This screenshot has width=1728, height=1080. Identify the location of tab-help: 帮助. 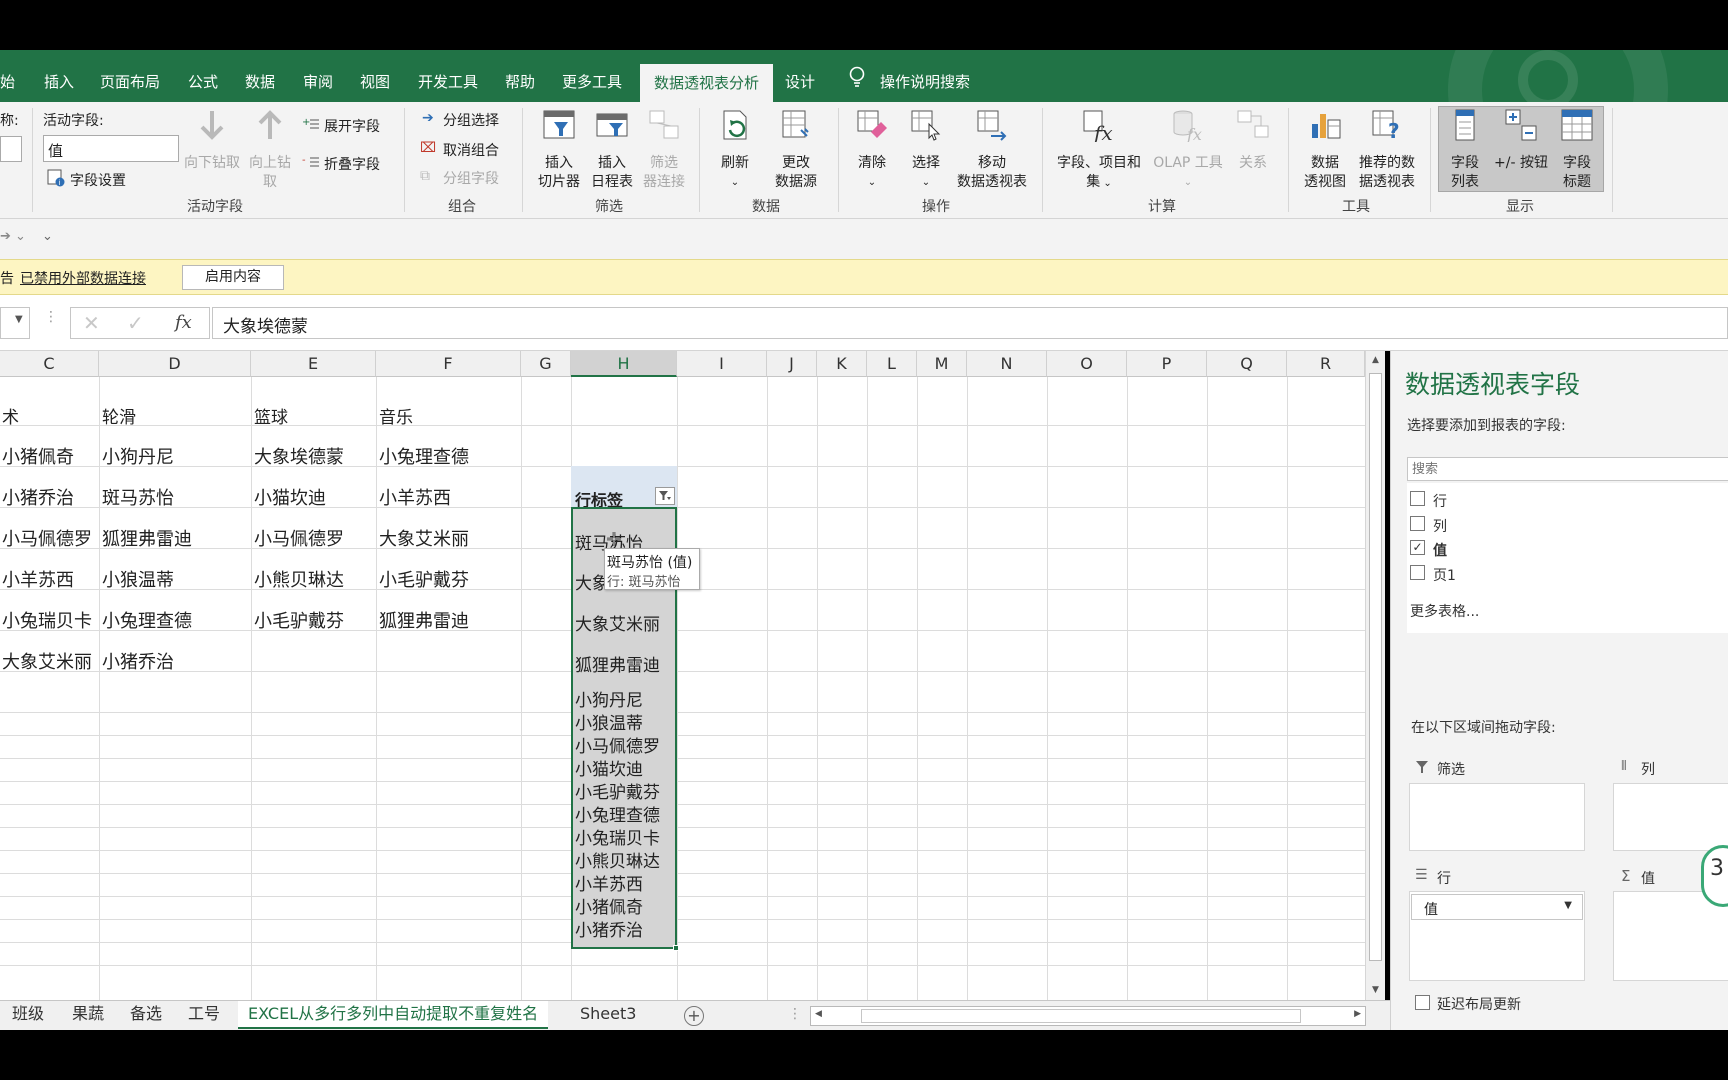
(520, 76).